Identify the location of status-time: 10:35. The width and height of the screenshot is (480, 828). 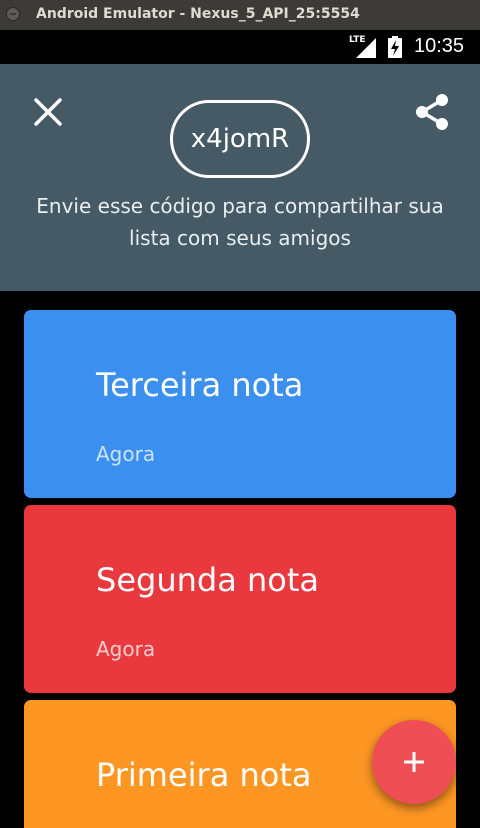
(439, 46).